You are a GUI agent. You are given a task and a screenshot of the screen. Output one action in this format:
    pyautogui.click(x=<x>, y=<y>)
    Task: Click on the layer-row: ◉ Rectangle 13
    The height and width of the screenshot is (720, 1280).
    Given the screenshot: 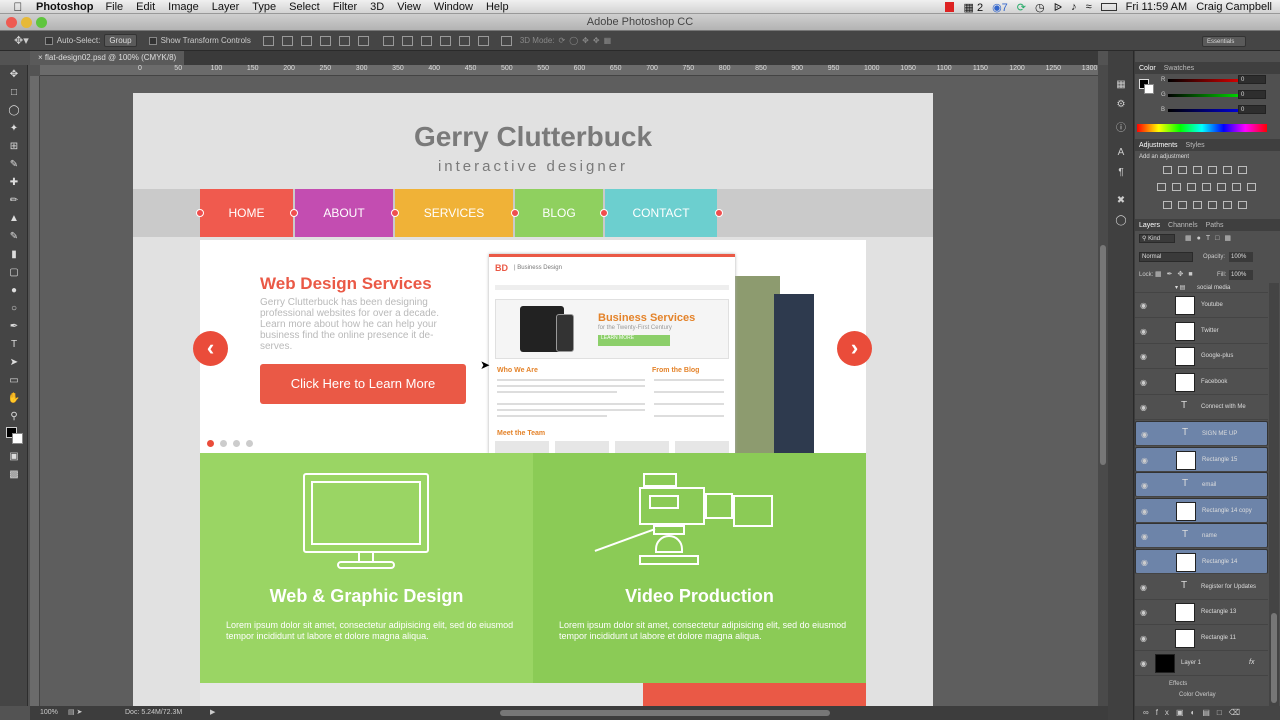 What is the action you would take?
    pyautogui.click(x=1201, y=613)
    